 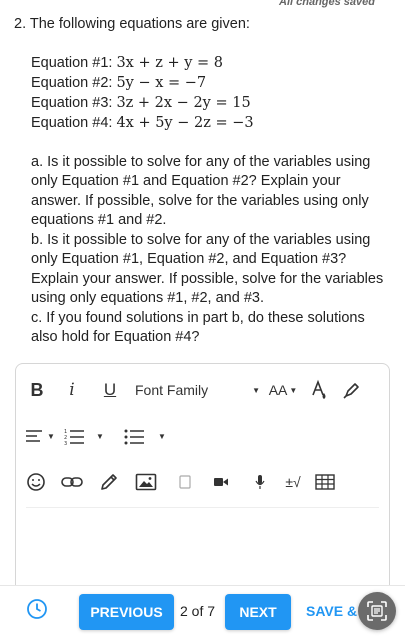 What do you see at coordinates (202, 507) in the screenshot?
I see `toolbar-divider` at bounding box center [202, 507].